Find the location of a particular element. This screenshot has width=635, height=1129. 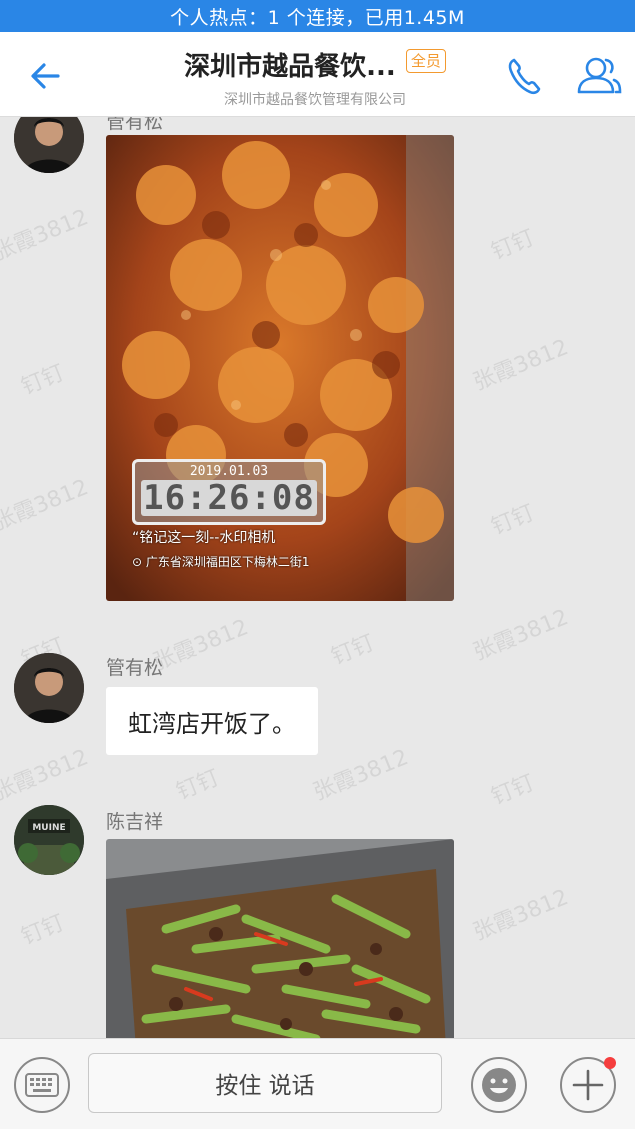

image-message is located at coordinates (280, 938).